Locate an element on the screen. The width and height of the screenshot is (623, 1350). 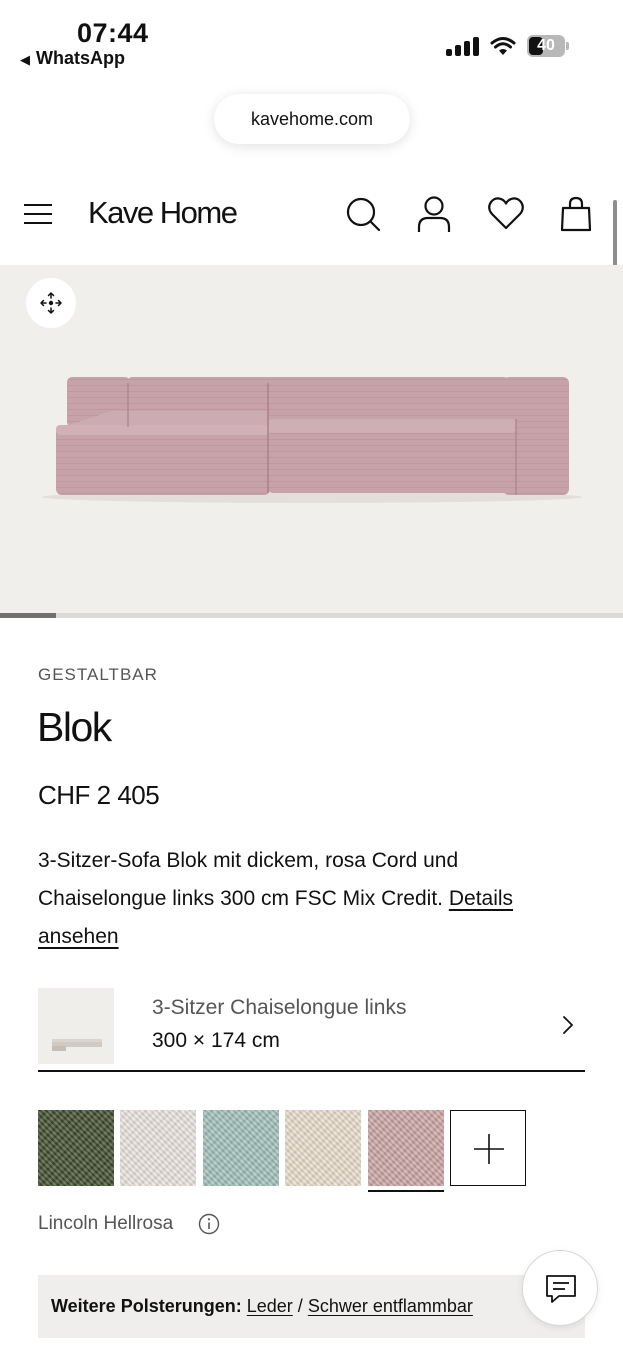
view-3d-button is located at coordinates (51, 303).